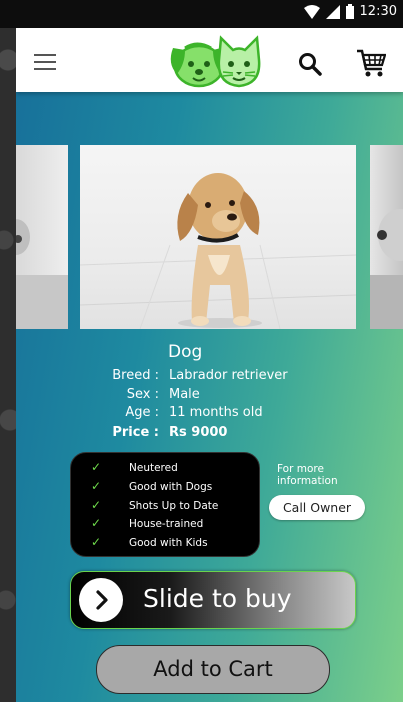  Describe the element at coordinates (153, 468) in the screenshot. I see `feature-label: Neutered` at that location.